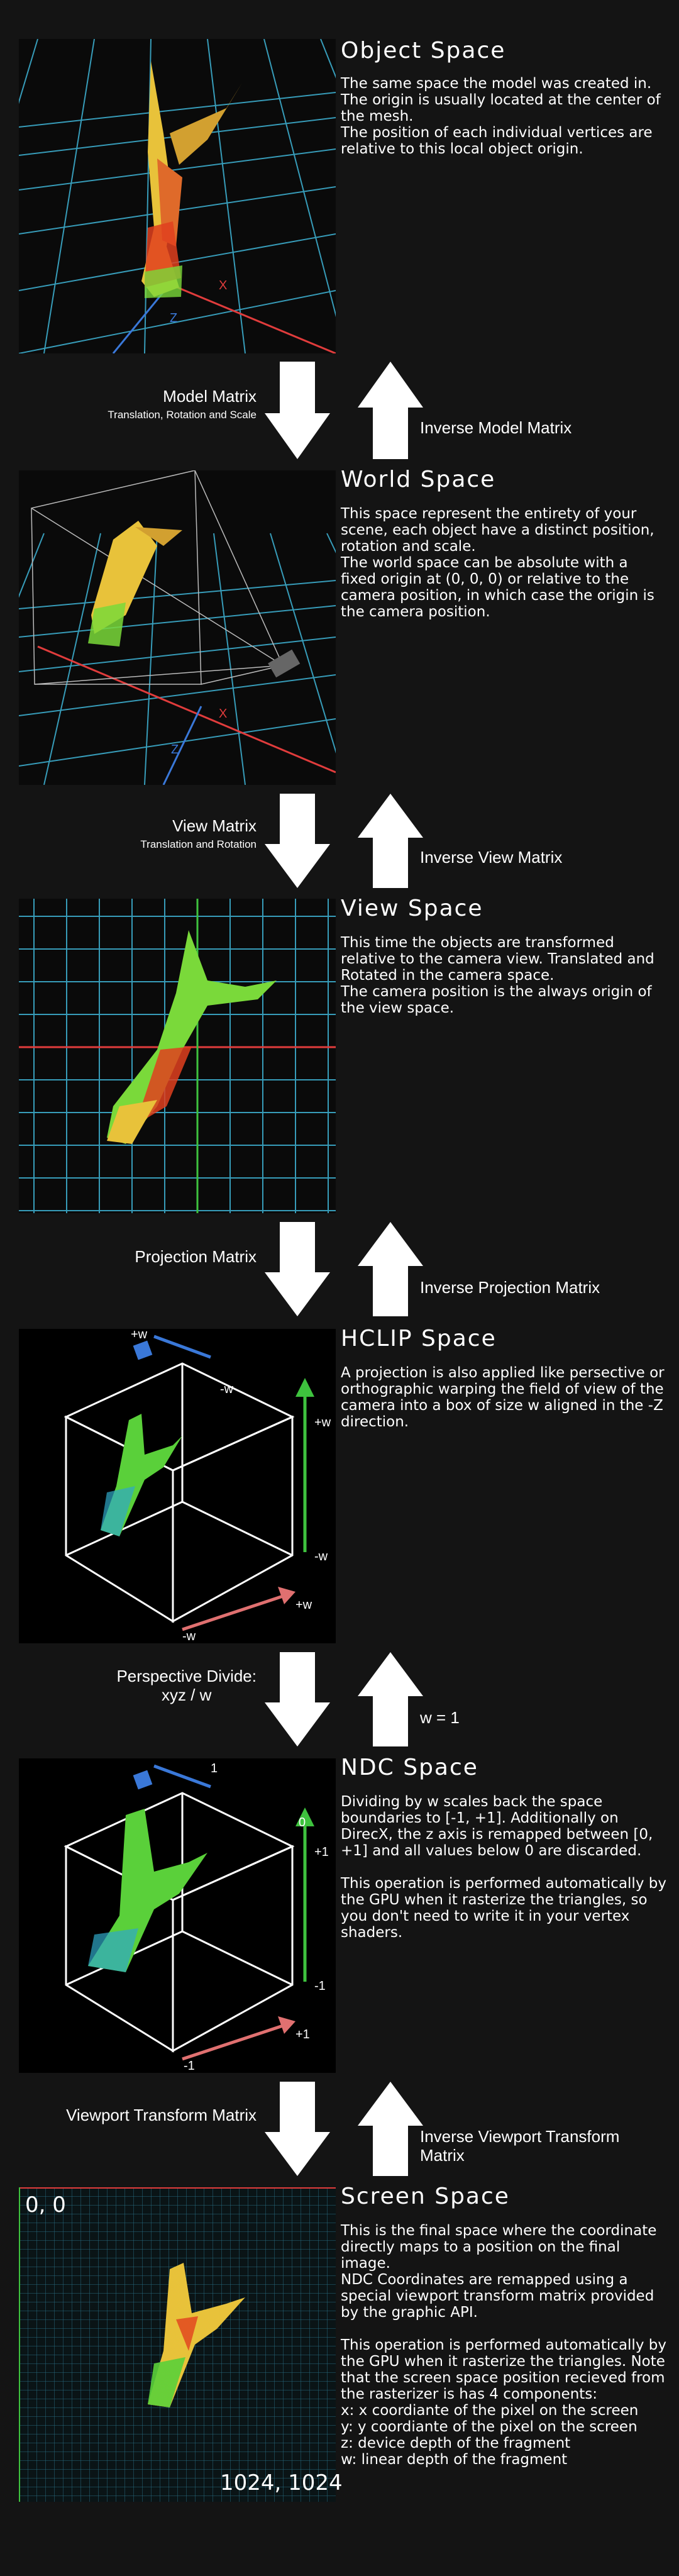 The image size is (679, 2576). What do you see at coordinates (210, 396) in the screenshot?
I see `forward-transform-label: Model Matrix` at bounding box center [210, 396].